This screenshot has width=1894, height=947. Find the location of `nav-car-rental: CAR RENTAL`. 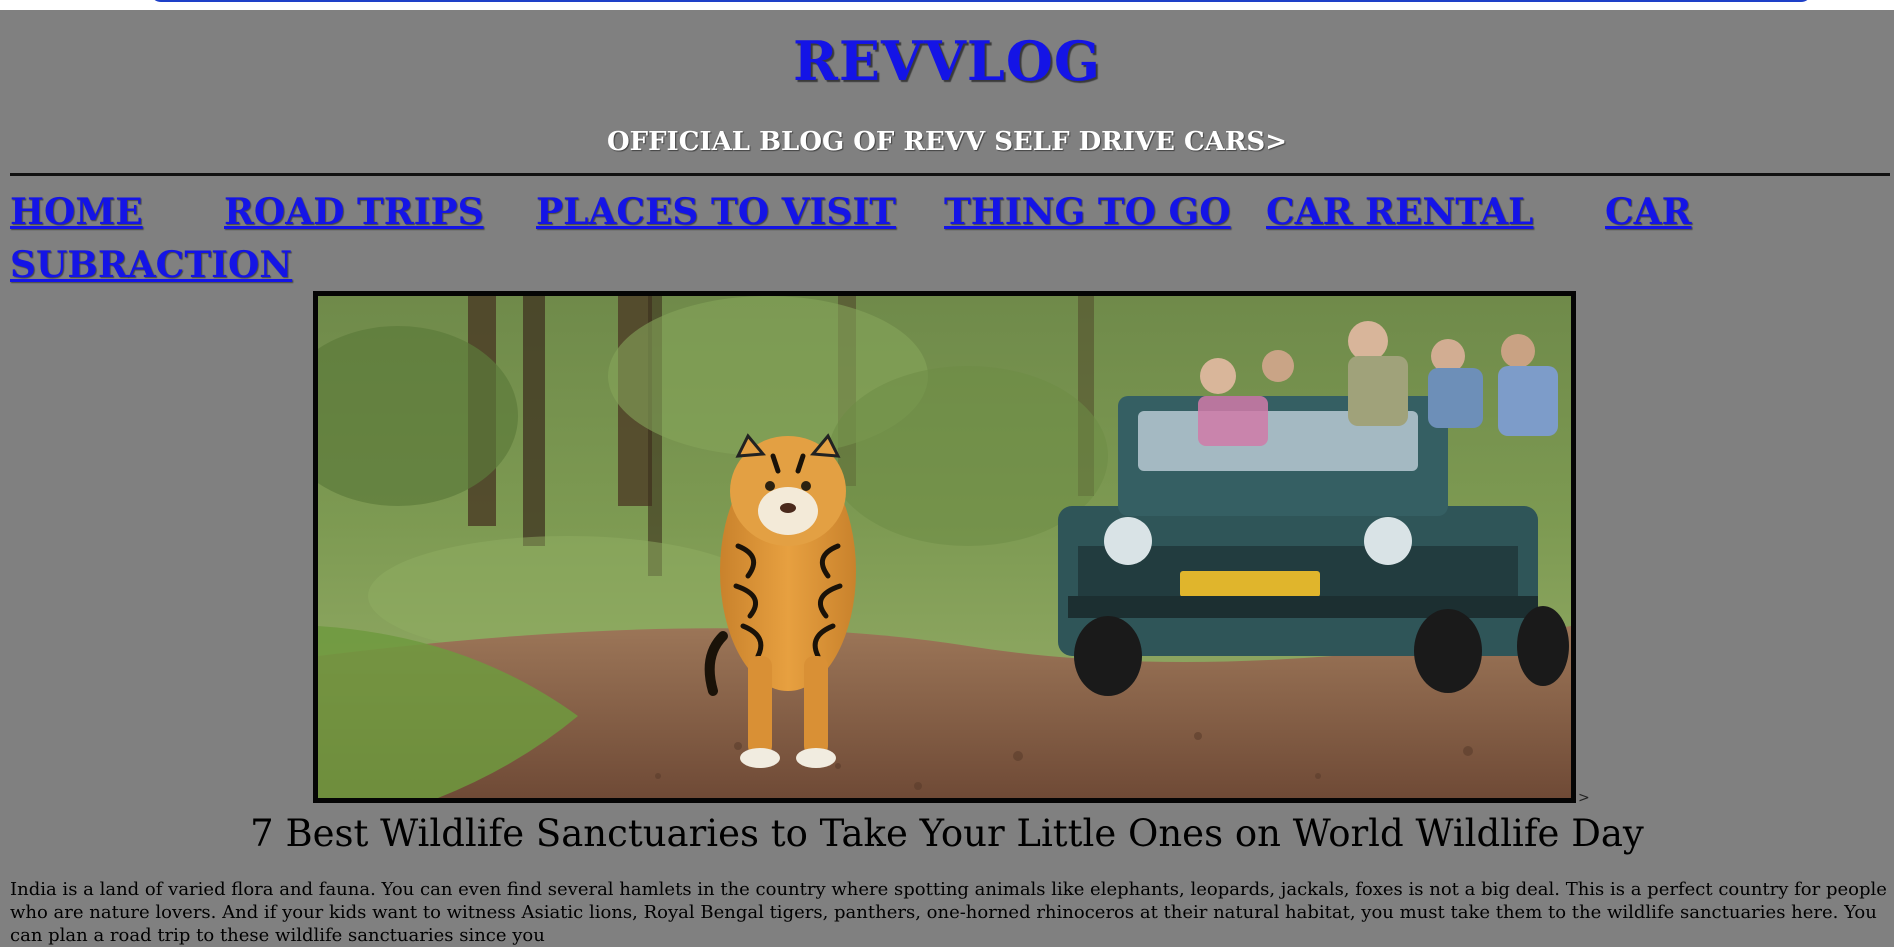

nav-car-rental: CAR RENTAL is located at coordinates (1399, 212).